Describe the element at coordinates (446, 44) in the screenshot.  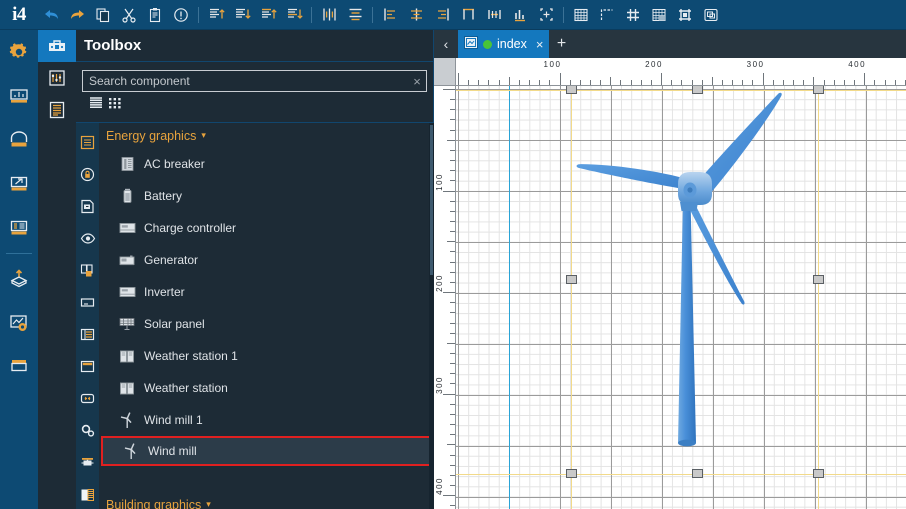
I see `tab-scroll-prev-button: ‹` at that location.